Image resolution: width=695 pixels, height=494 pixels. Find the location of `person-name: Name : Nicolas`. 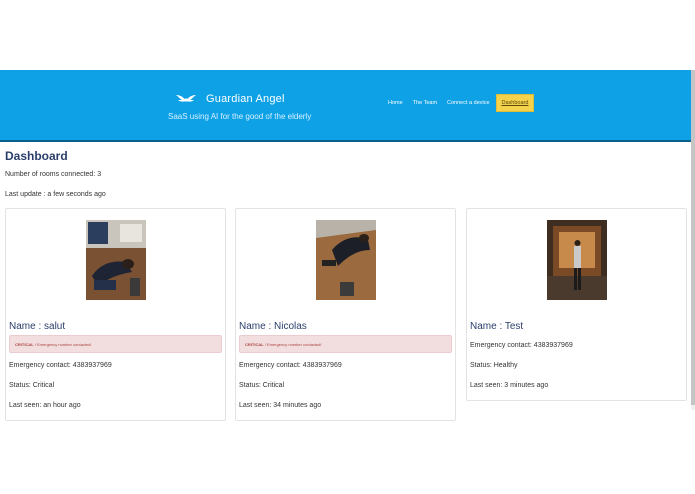

person-name: Name : Nicolas is located at coordinates (273, 326).